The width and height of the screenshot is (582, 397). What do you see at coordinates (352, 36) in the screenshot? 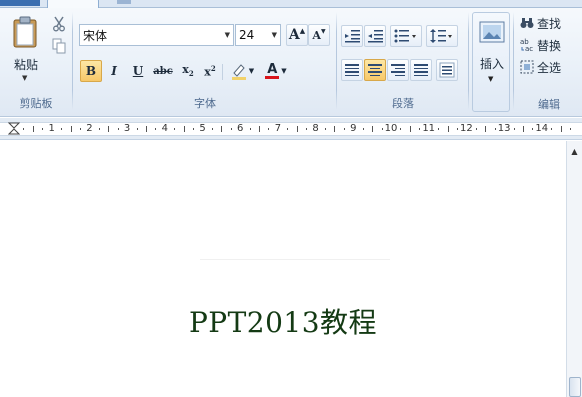
I see `decrease-indent-button` at bounding box center [352, 36].